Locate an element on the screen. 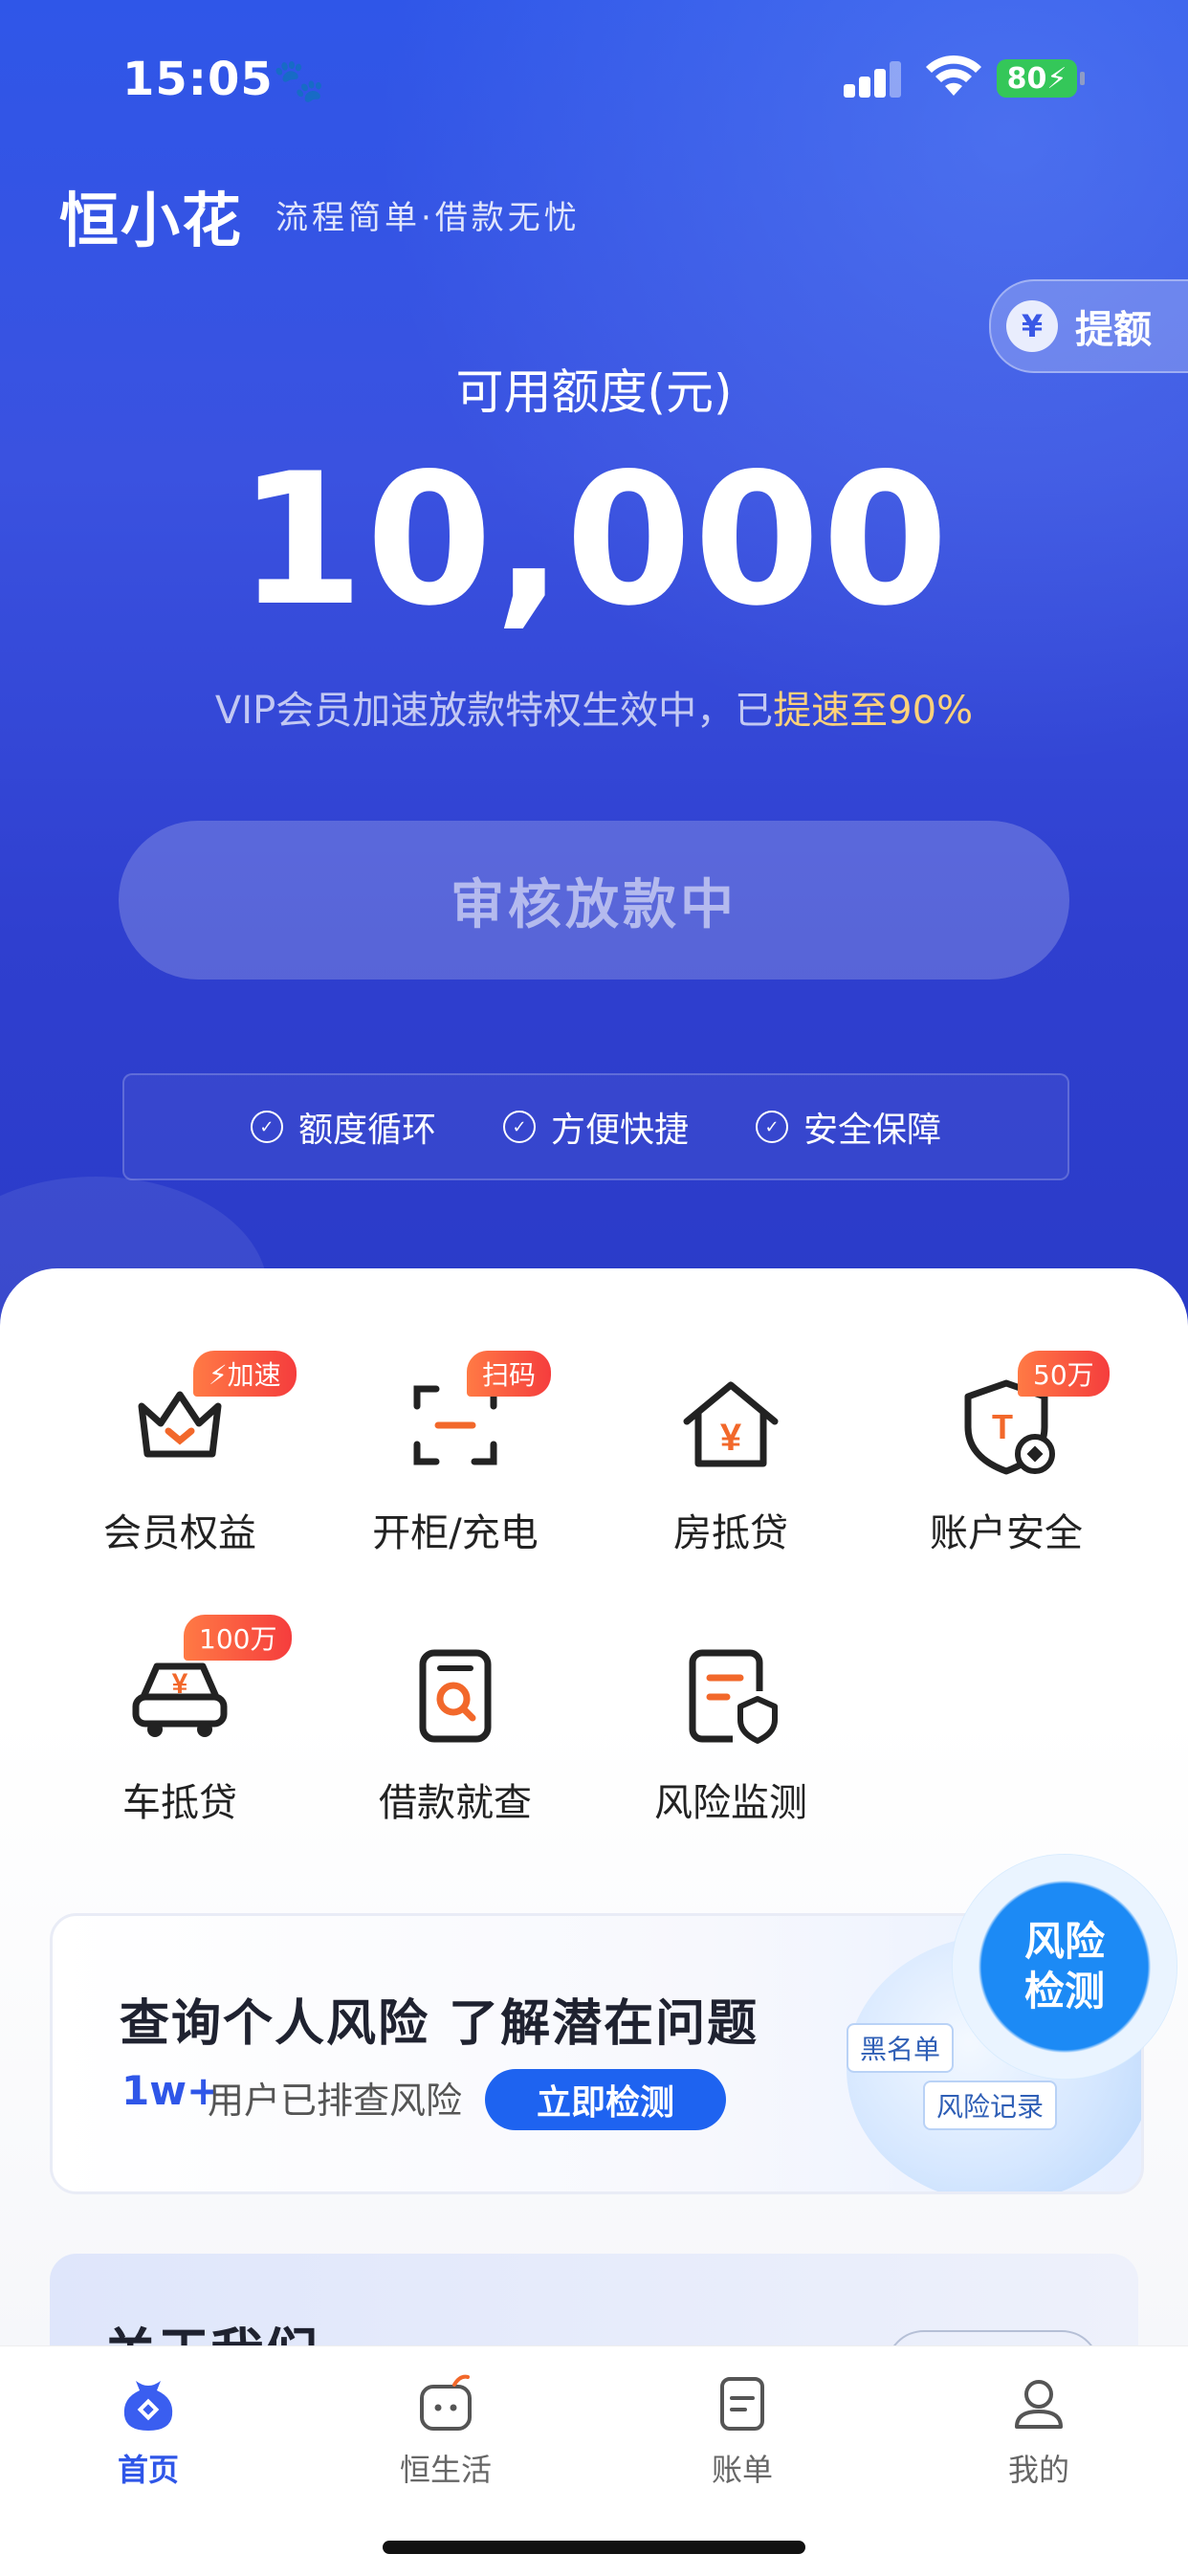 The height and width of the screenshot is (2576, 1188). feature-label: 方便快捷 is located at coordinates (619, 1130).